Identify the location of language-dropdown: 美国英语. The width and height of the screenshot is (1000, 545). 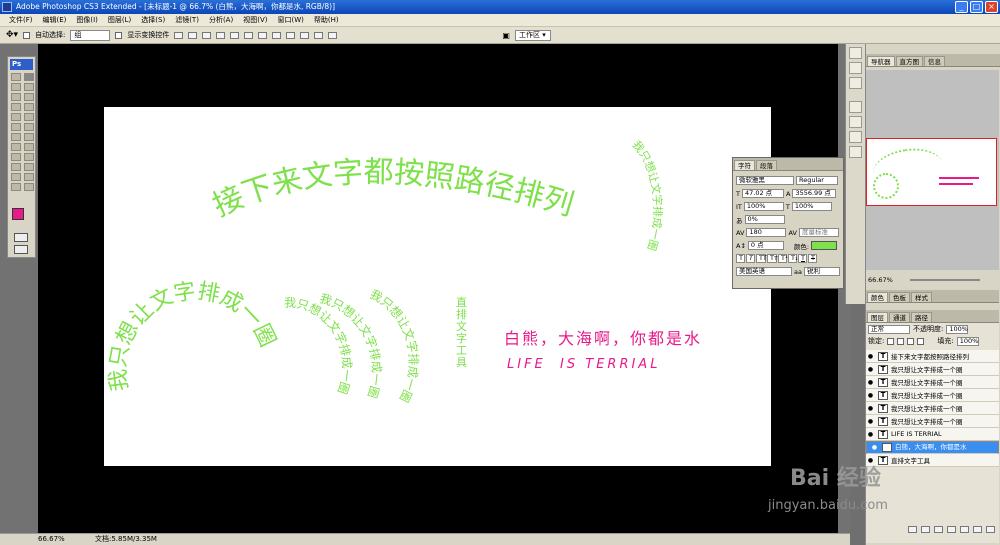
(764, 271).